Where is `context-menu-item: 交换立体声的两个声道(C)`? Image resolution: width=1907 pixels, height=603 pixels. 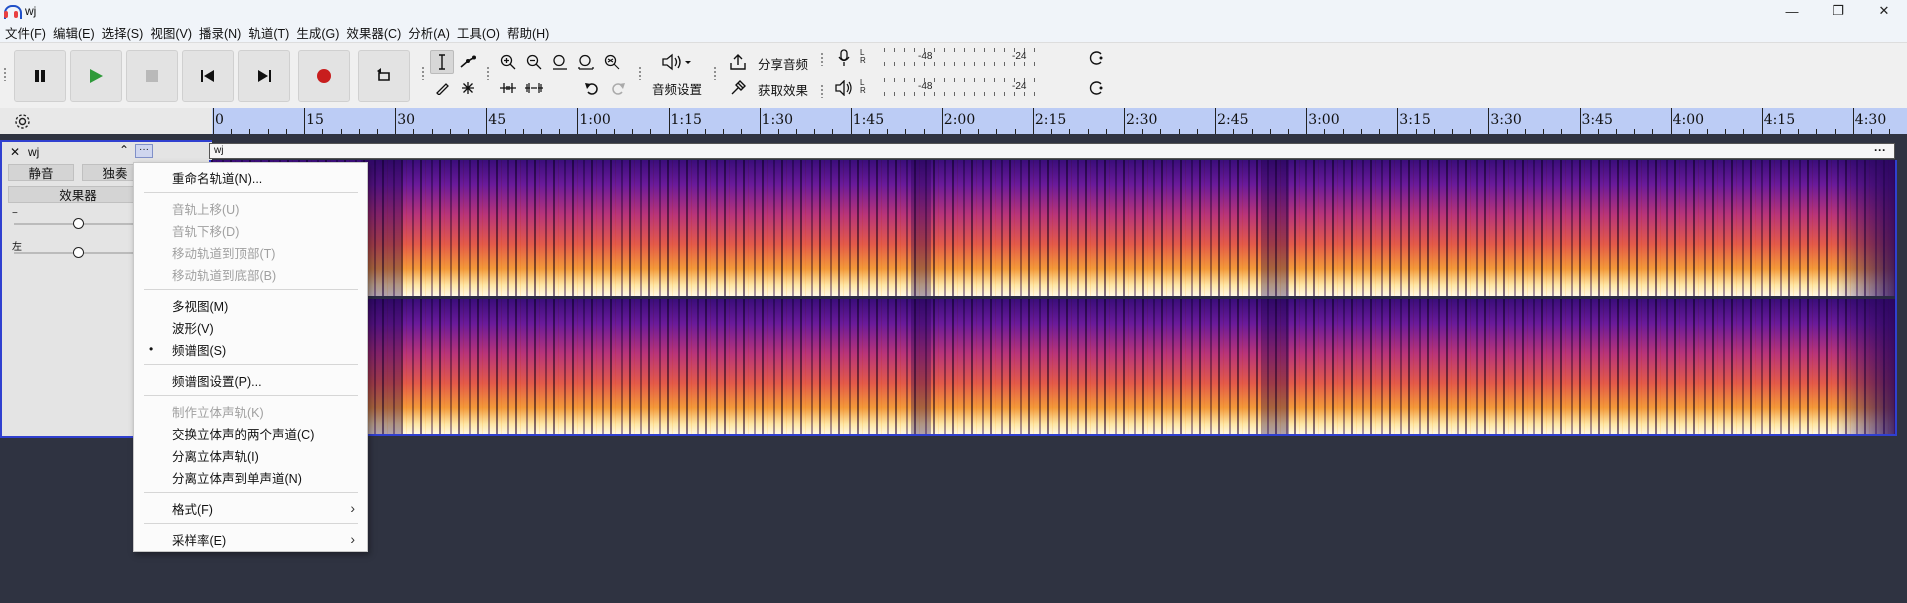
context-menu-item: 交换立体声的两个声道(C) is located at coordinates (250, 433).